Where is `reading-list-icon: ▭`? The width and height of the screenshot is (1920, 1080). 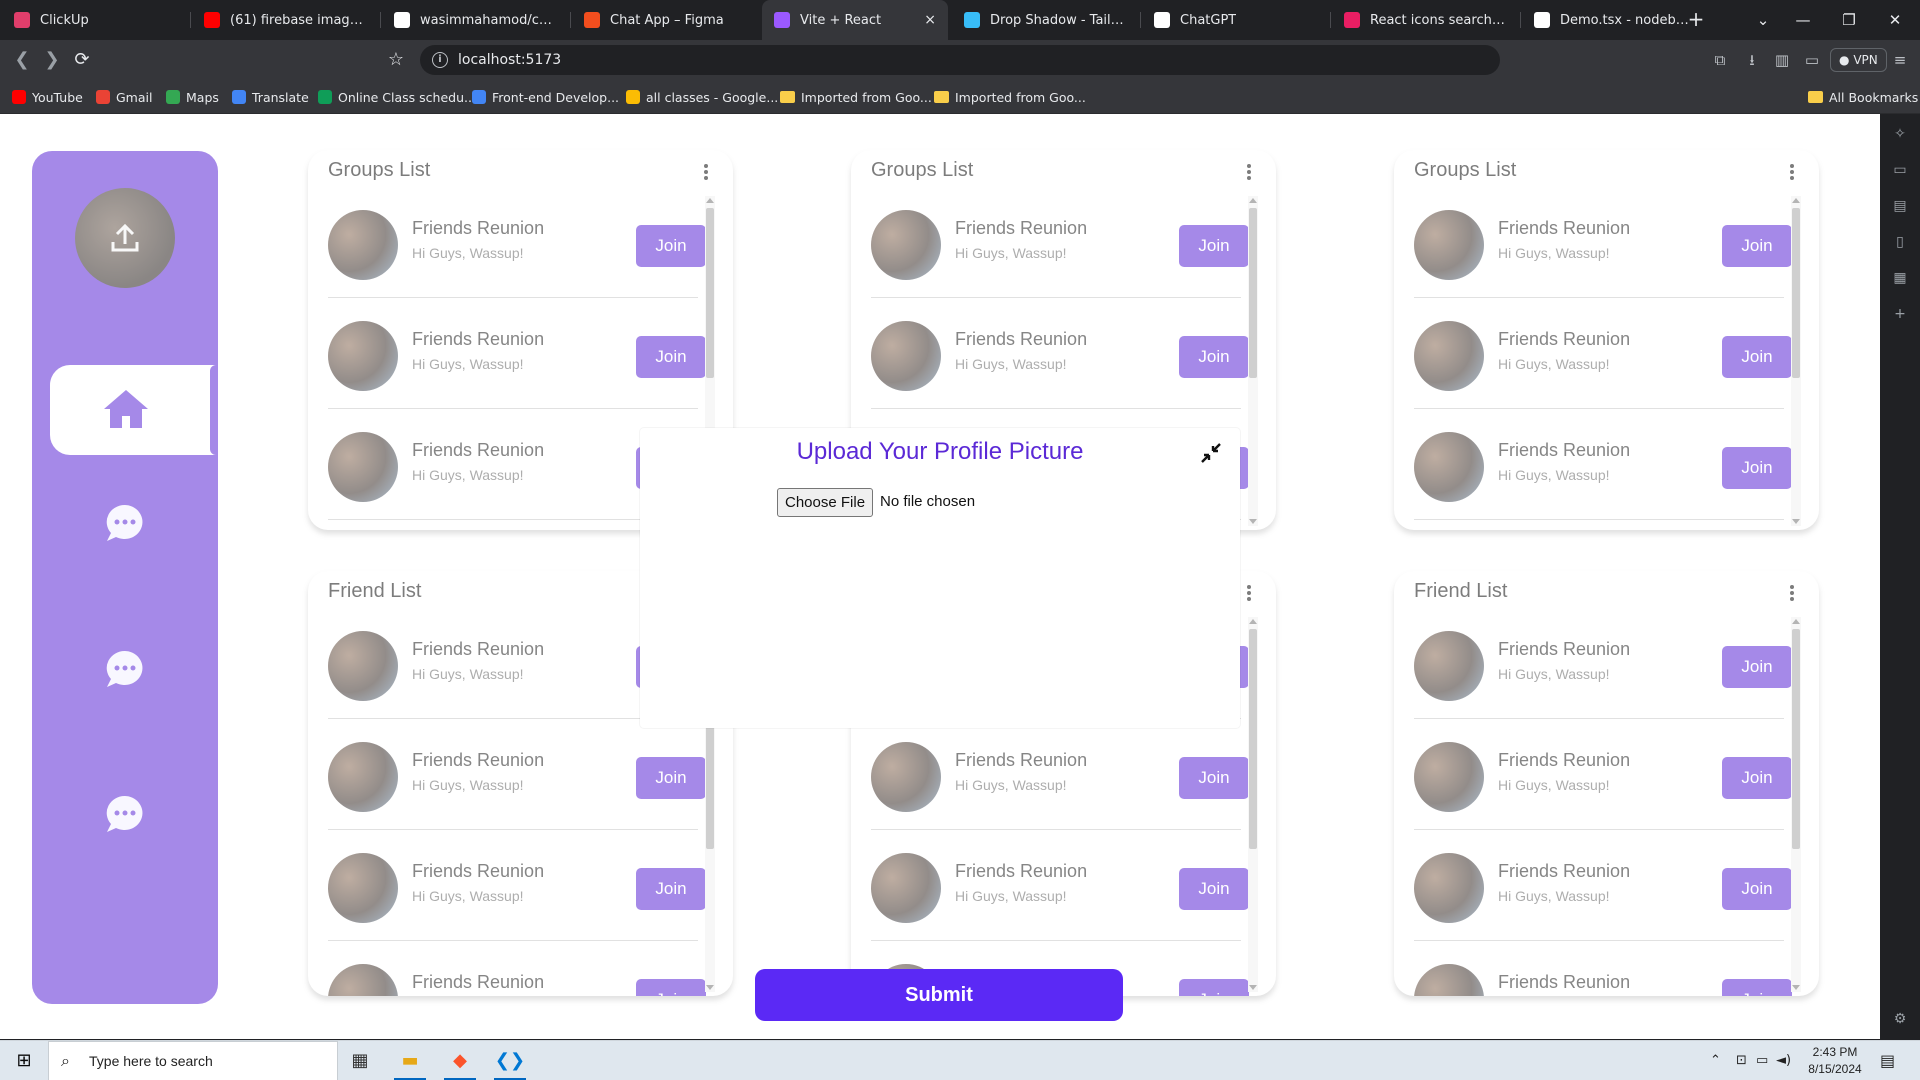 reading-list-icon: ▭ is located at coordinates (1900, 170).